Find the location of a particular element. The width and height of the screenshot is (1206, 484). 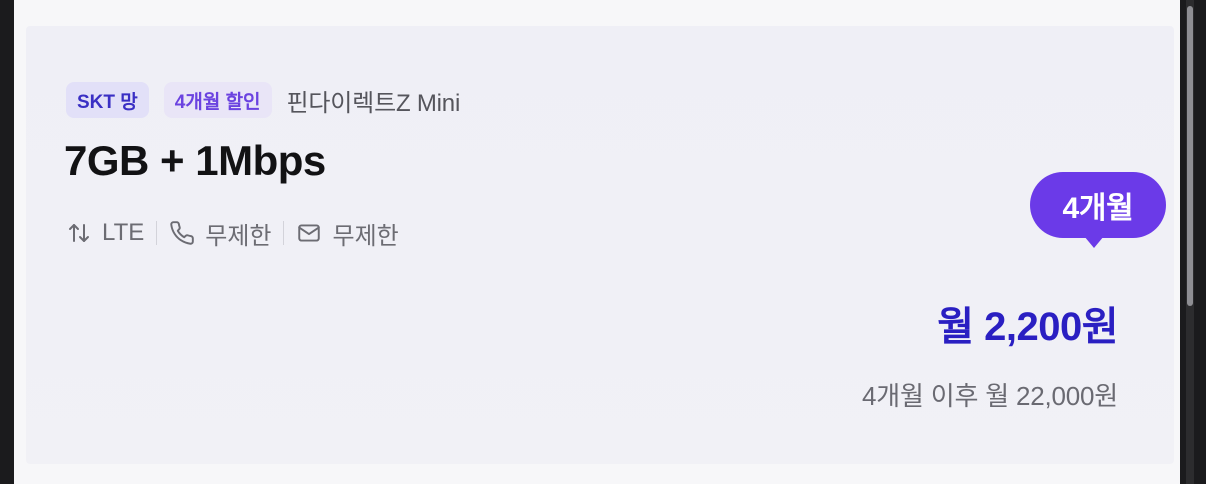

discount-badge: 4개월 할인 is located at coordinates (217, 100).